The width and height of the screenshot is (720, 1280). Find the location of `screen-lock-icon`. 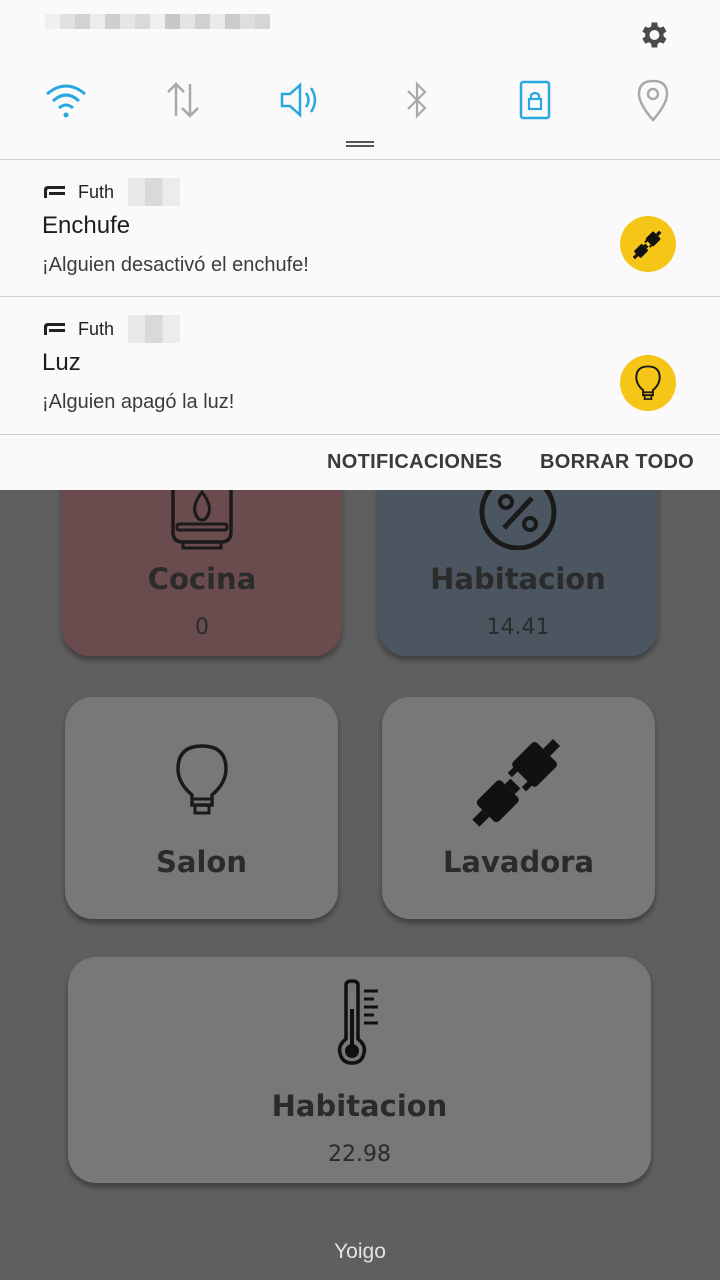

screen-lock-icon is located at coordinates (535, 100).